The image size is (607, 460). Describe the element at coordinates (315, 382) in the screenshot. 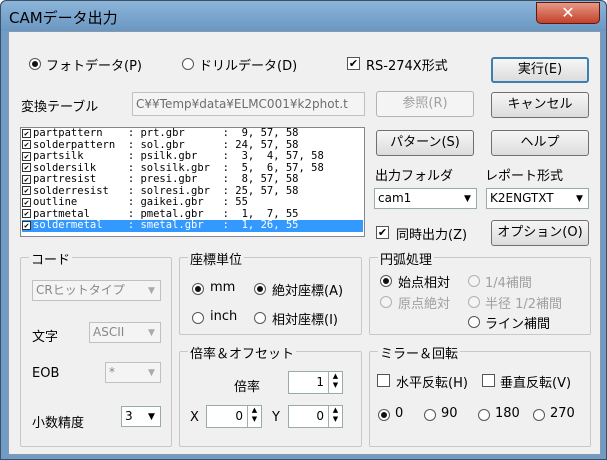

I see `scale-input: 1 ▲ ▼` at that location.